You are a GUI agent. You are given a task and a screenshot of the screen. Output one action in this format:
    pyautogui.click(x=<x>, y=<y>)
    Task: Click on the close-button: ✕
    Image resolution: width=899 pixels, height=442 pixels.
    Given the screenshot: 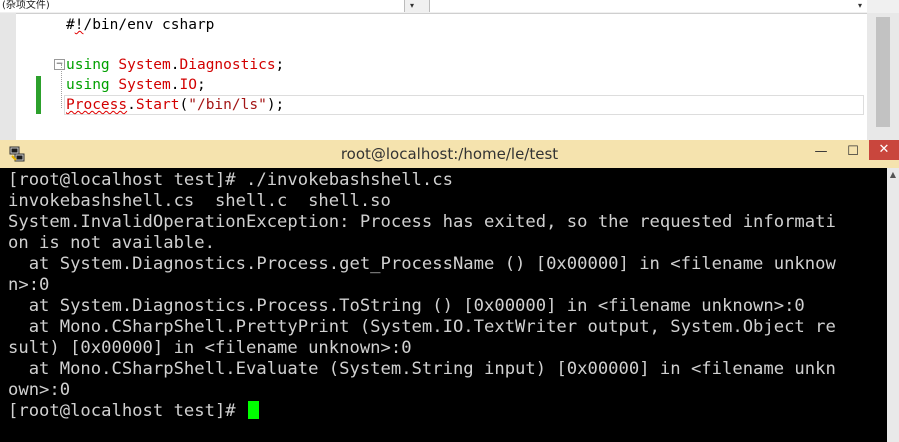 What is the action you would take?
    pyautogui.click(x=884, y=150)
    